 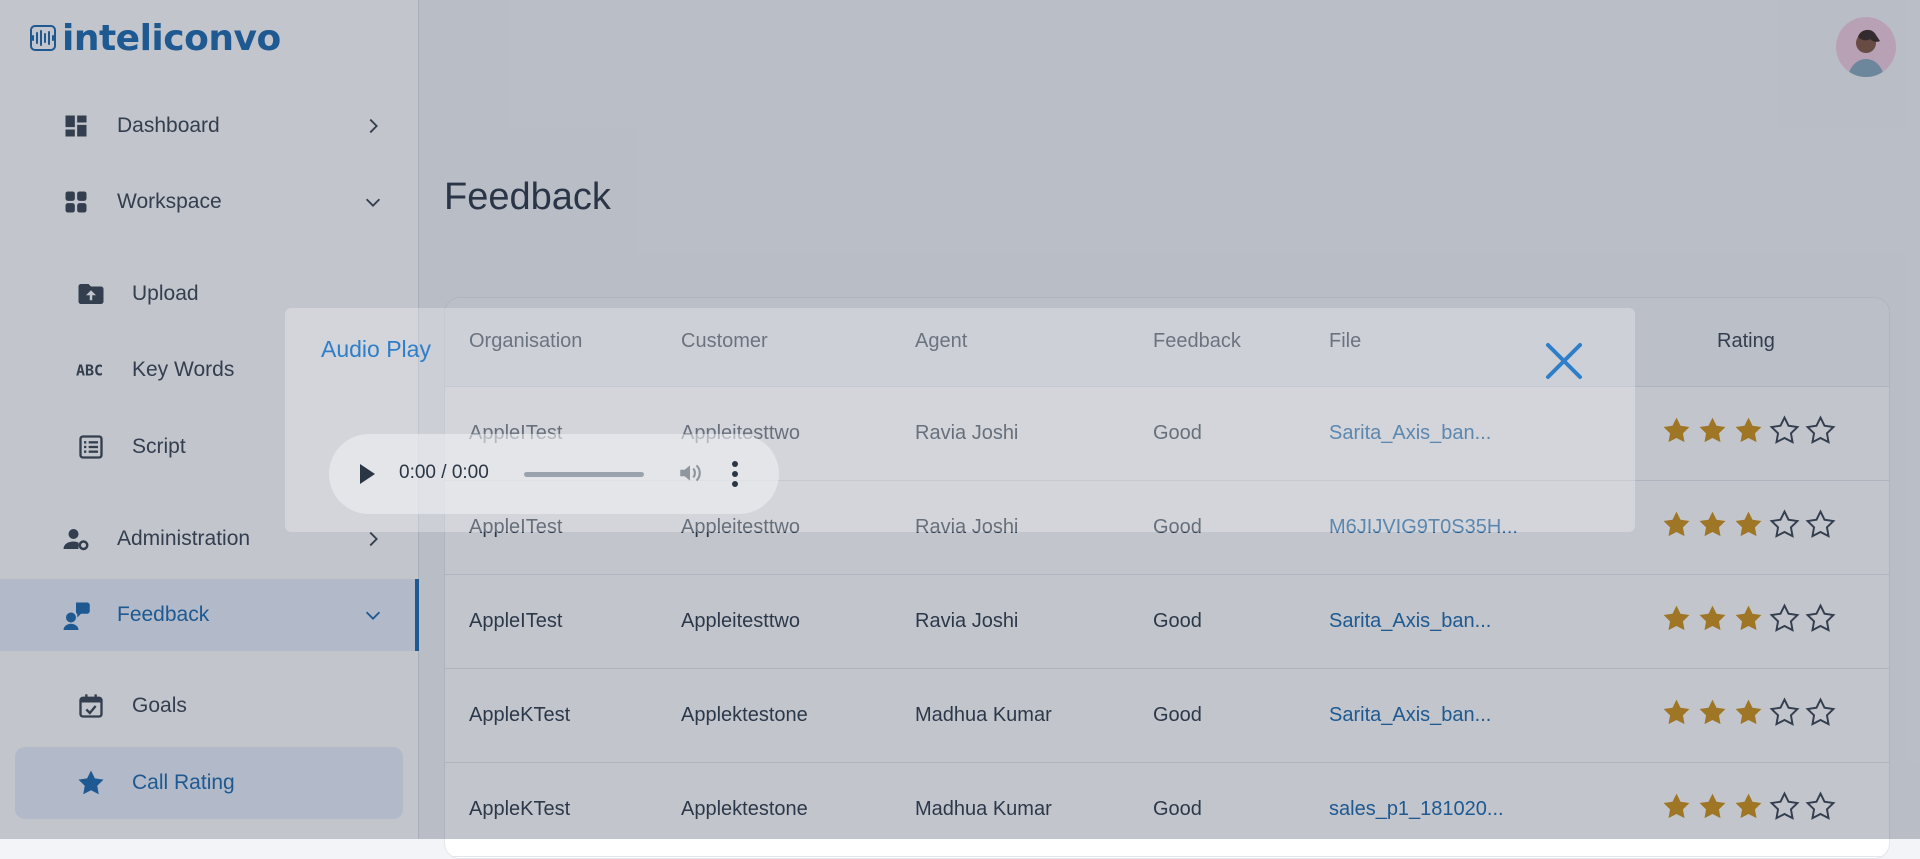 I want to click on volume-icon, so click(x=690, y=473).